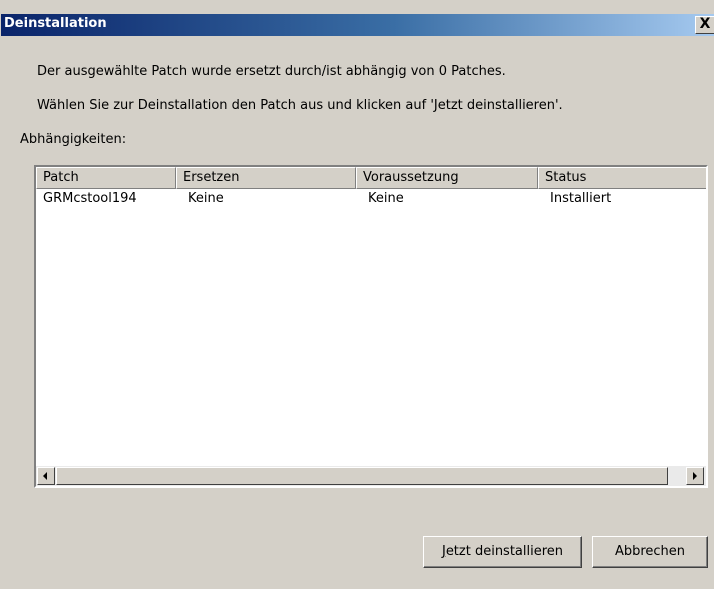  I want to click on column-header-status: Status, so click(622, 178).